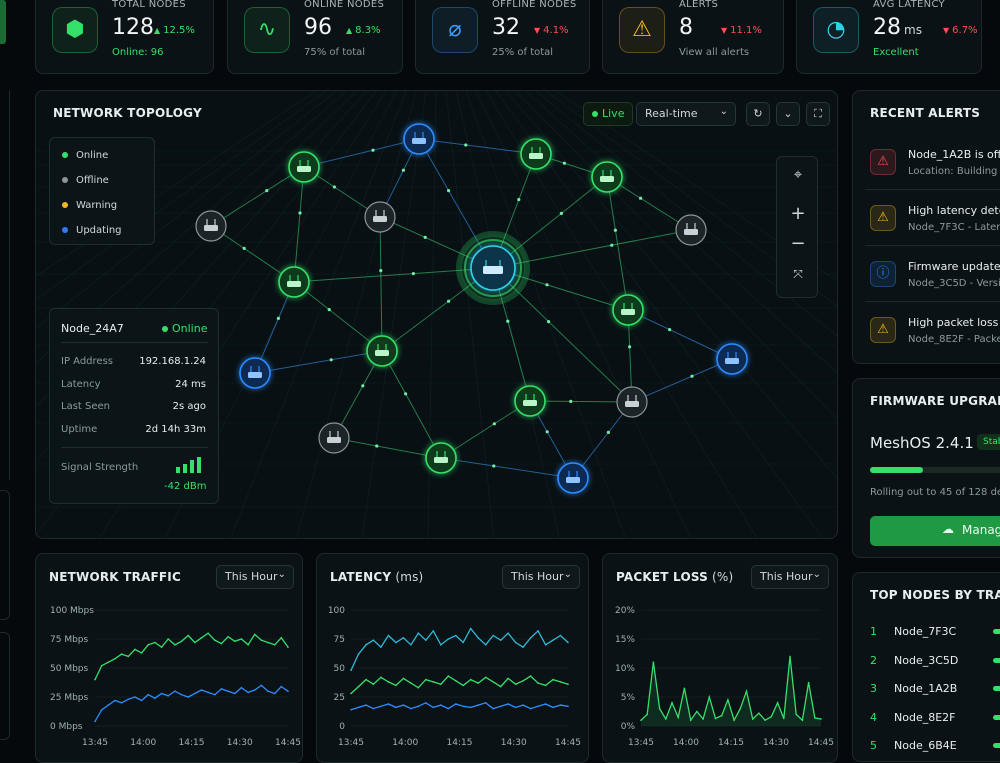 The width and height of the screenshot is (1000, 763). What do you see at coordinates (926, 721) in the screenshot?
I see `top-node-row: 4 Node_8E2F` at bounding box center [926, 721].